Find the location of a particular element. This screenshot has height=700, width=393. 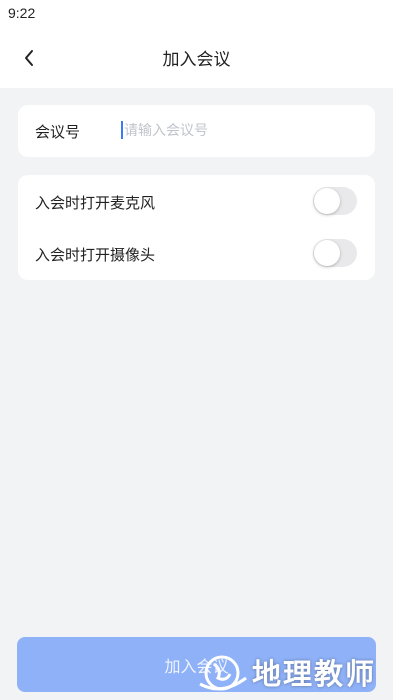

watermark: 地理教师 is located at coordinates (289, 672).